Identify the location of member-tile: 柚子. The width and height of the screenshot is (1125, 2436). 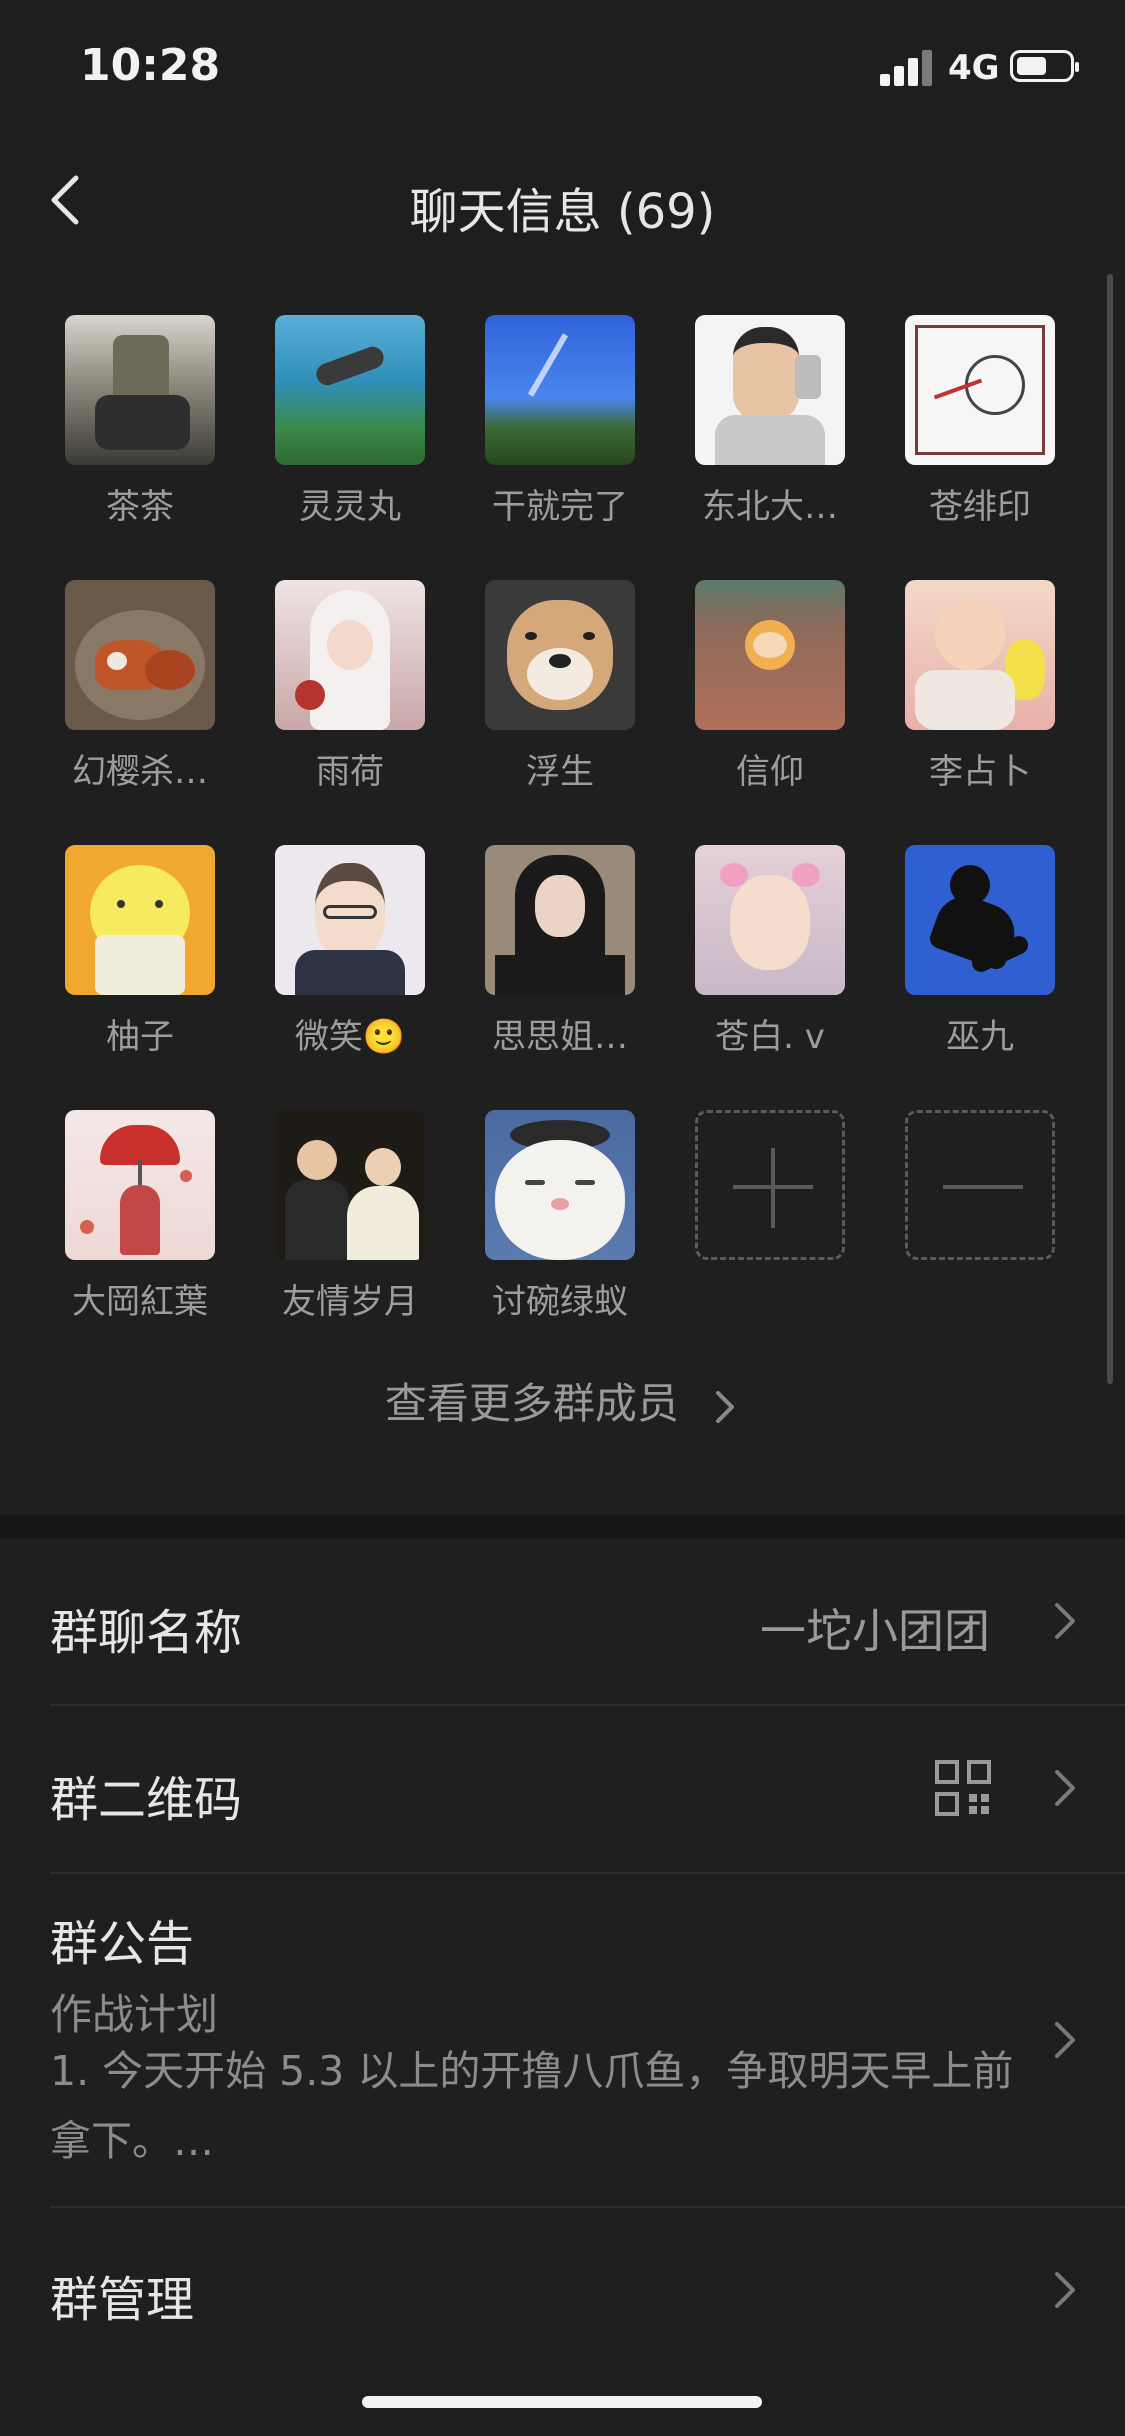
(140, 965).